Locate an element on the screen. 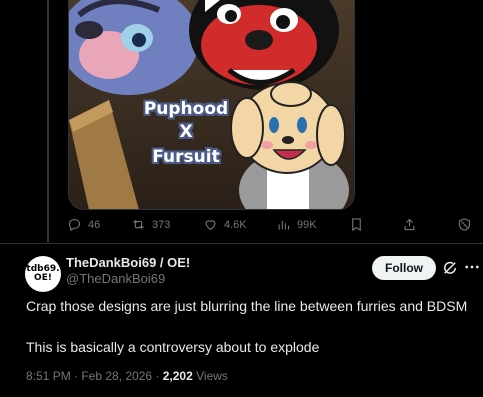 This screenshot has height=397, width=483. post-metadata: 8:51 PM · Feb 28, 2026 · 2,202 Views is located at coordinates (127, 376).